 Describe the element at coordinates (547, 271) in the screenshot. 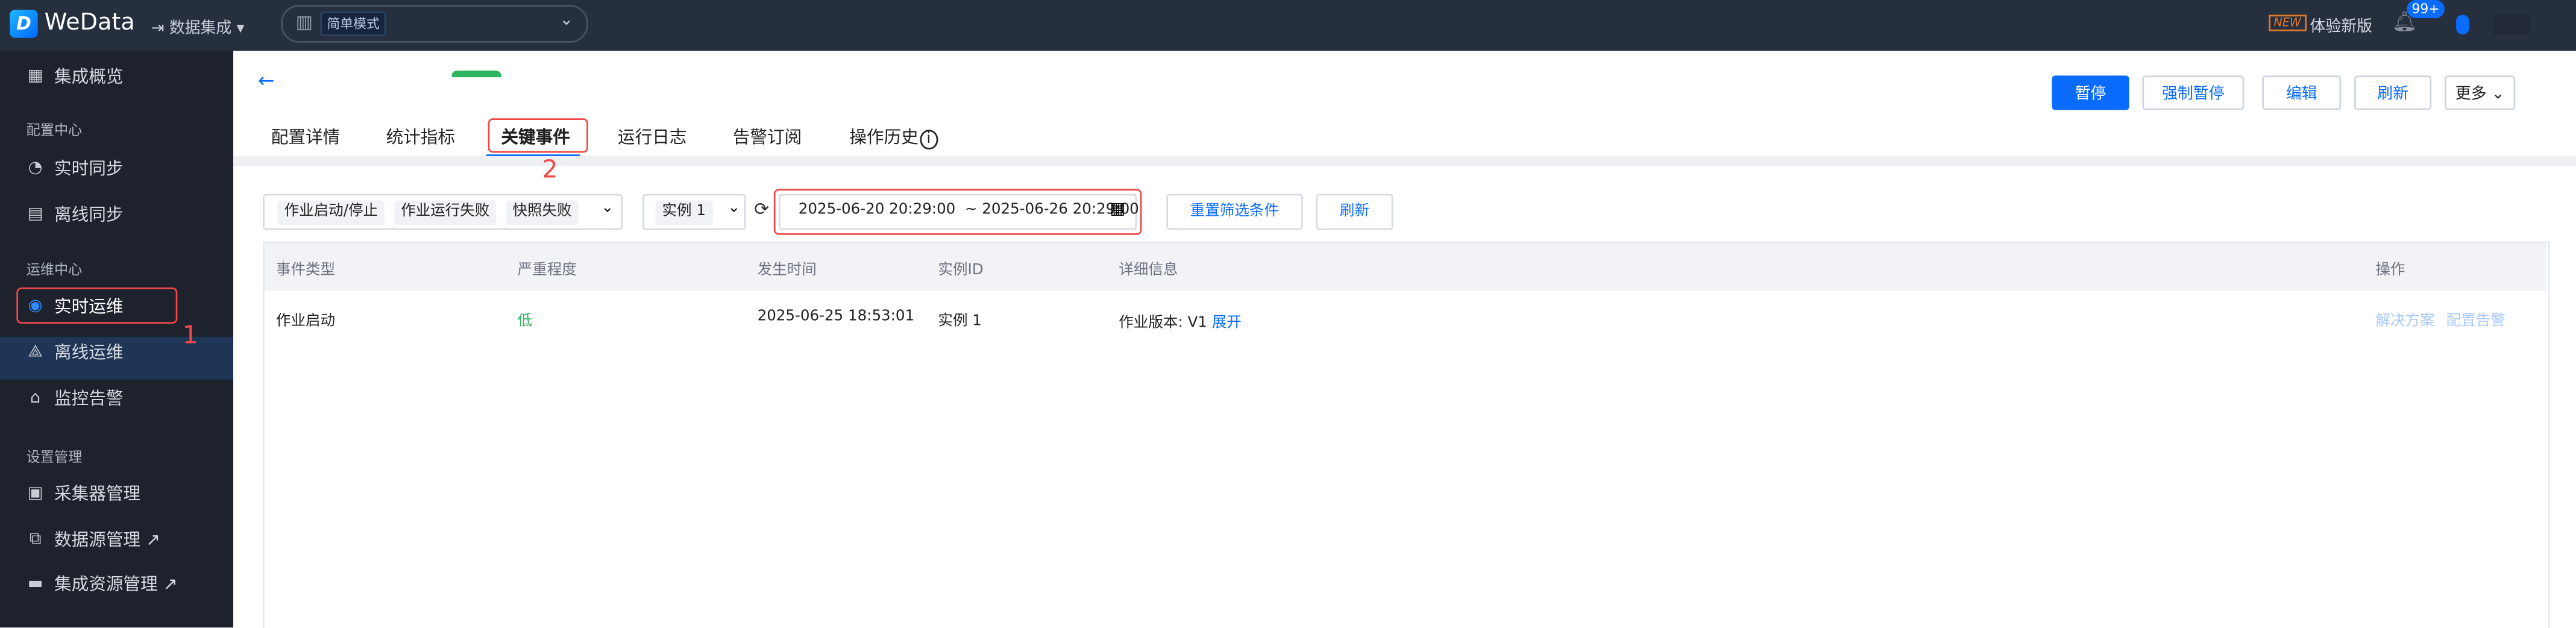

I see `col-severity: 严重程度` at that location.